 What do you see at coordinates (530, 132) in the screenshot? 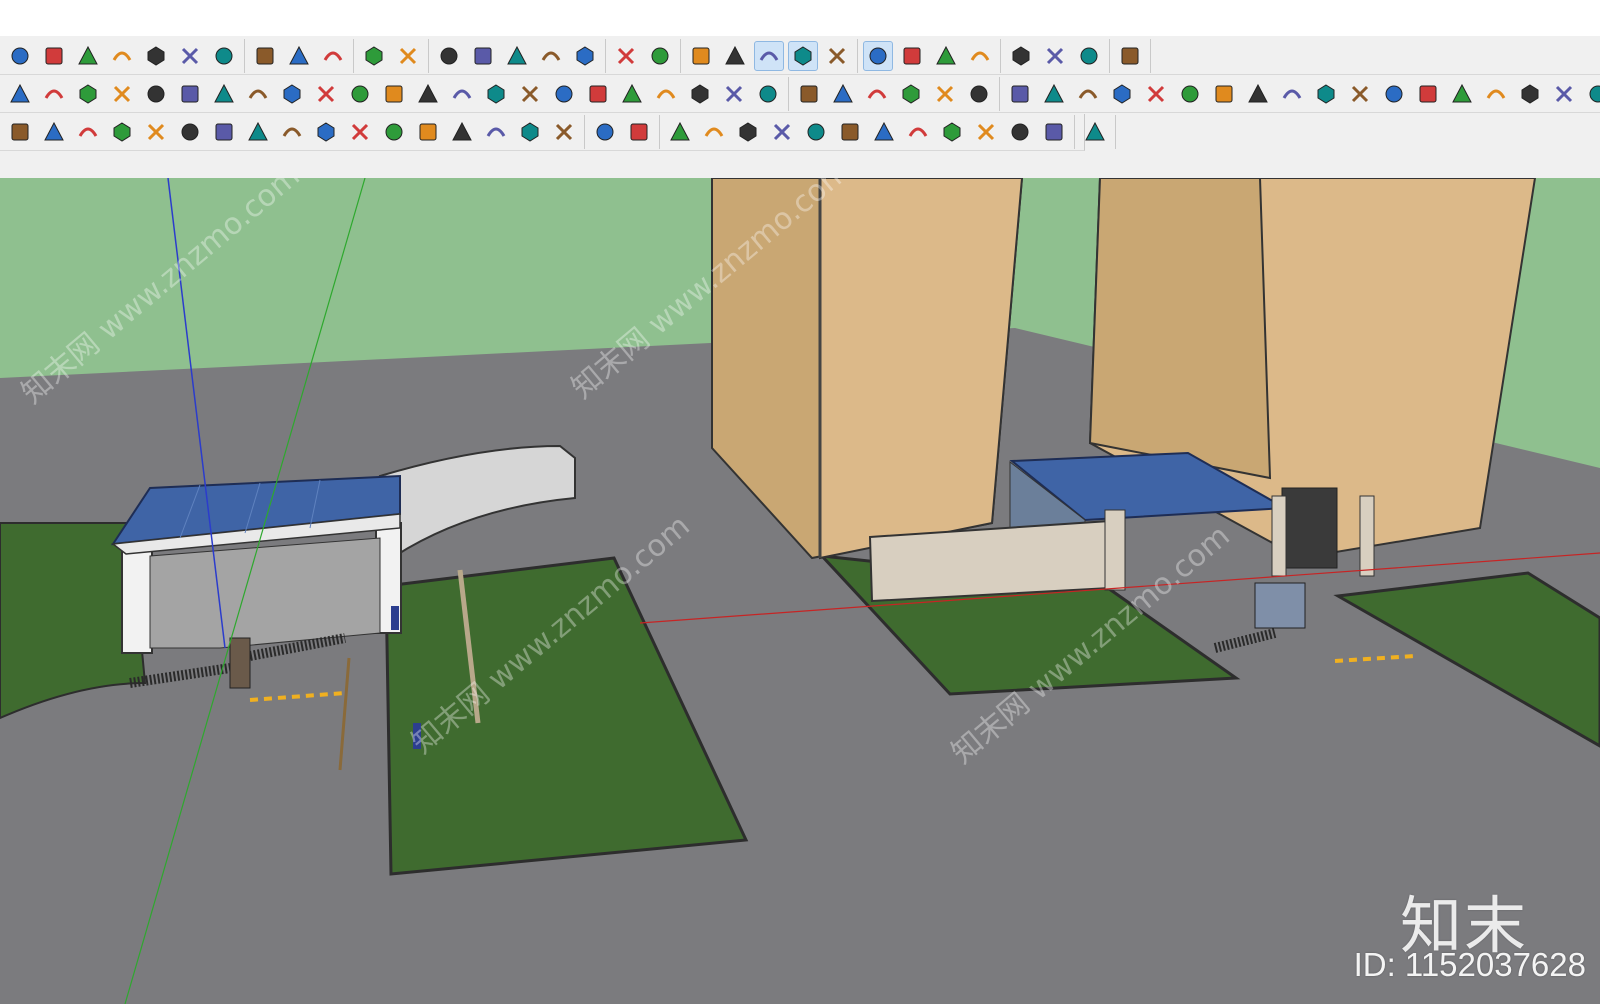
I see `leaf-blue-button` at bounding box center [530, 132].